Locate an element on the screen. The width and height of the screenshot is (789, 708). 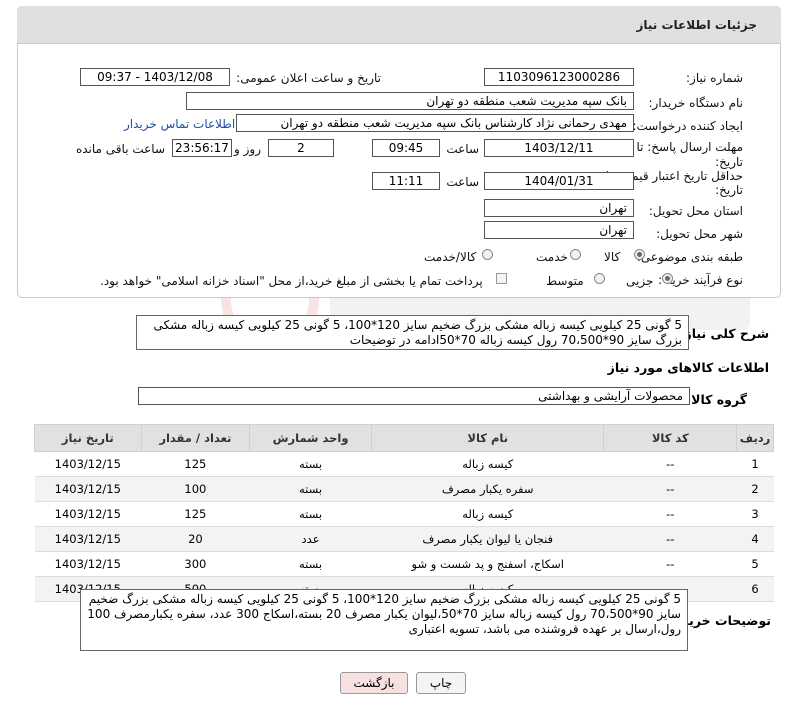
category-goods-service-label: کالا/خدمت is located at coordinates (450, 257).